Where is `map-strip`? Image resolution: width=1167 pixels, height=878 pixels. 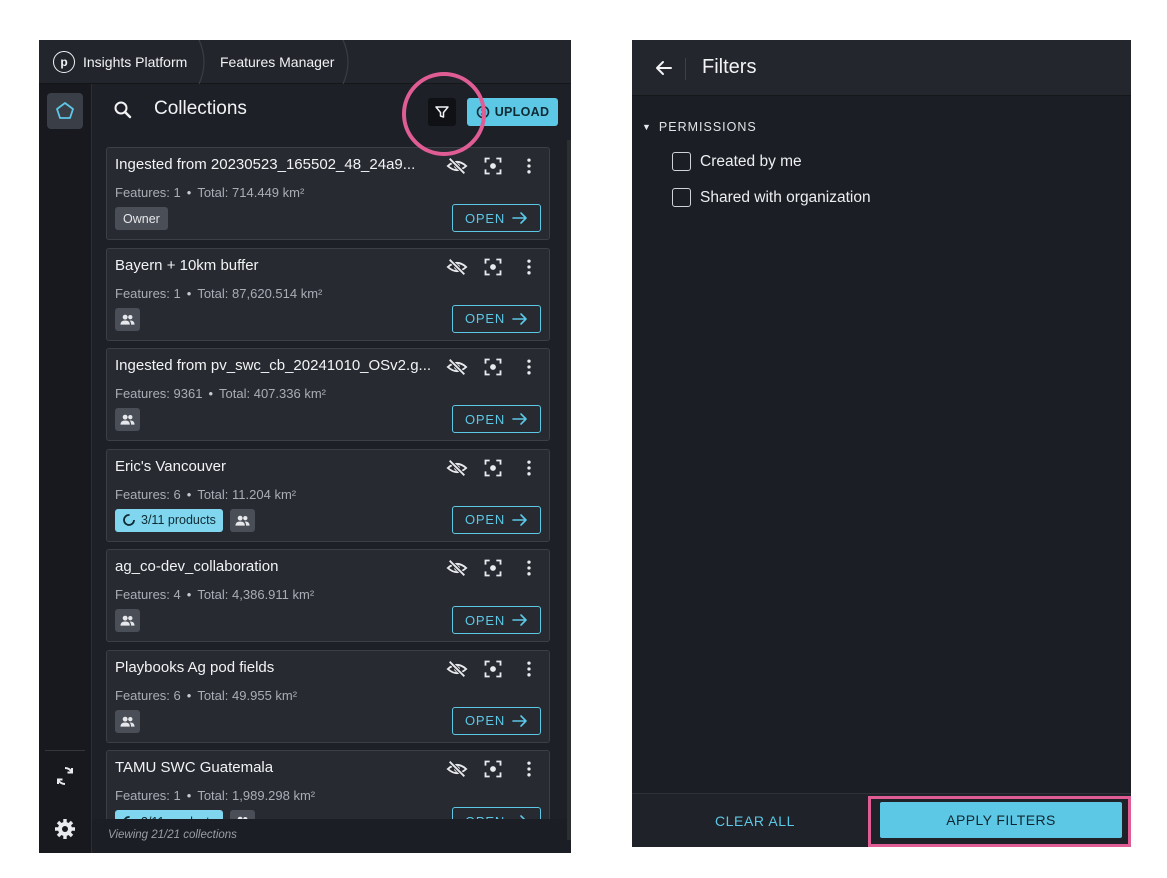 map-strip is located at coordinates (569, 490).